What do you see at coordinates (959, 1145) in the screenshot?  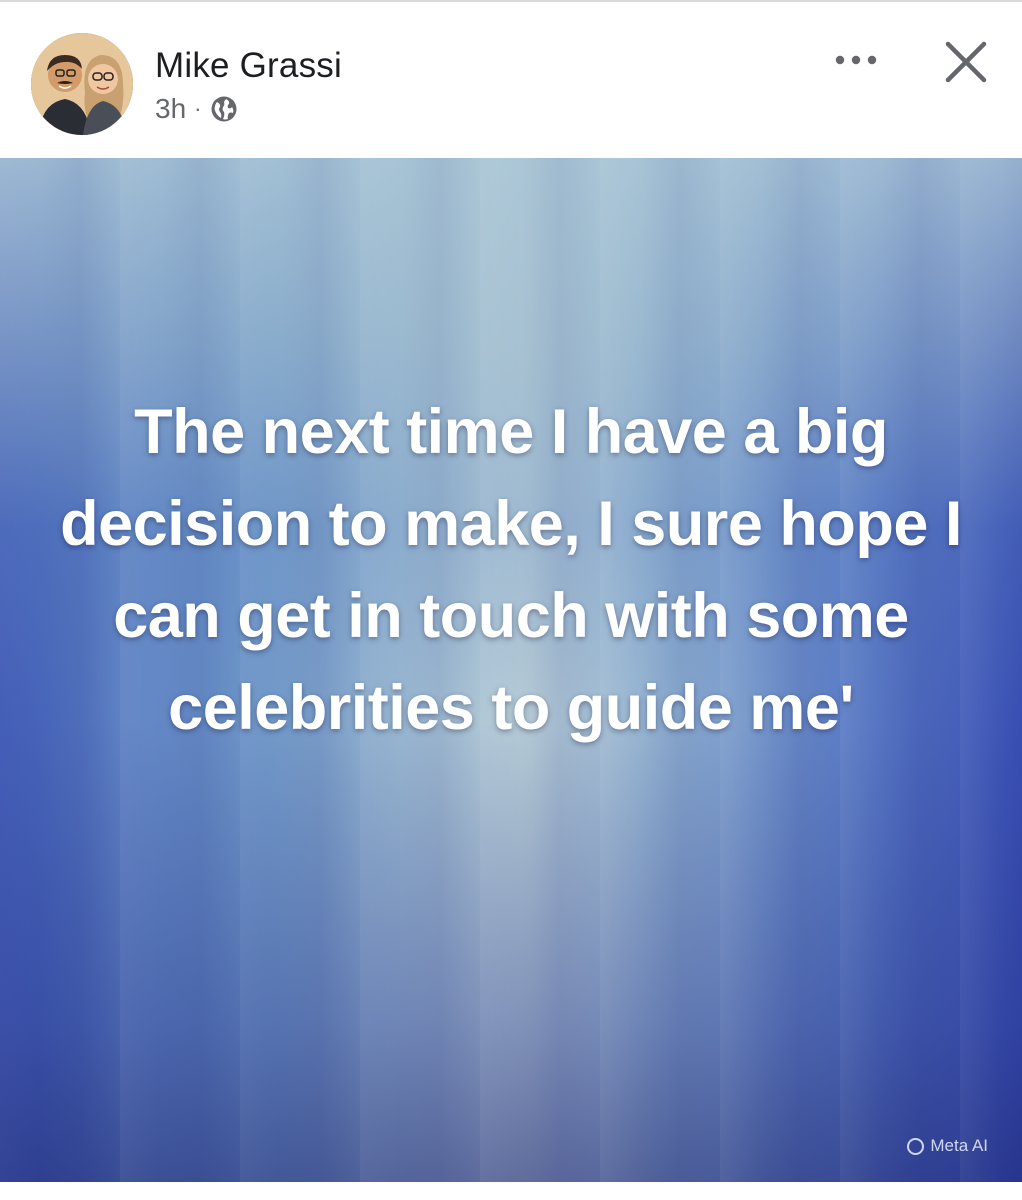 I see `watermark-label: Meta AI` at bounding box center [959, 1145].